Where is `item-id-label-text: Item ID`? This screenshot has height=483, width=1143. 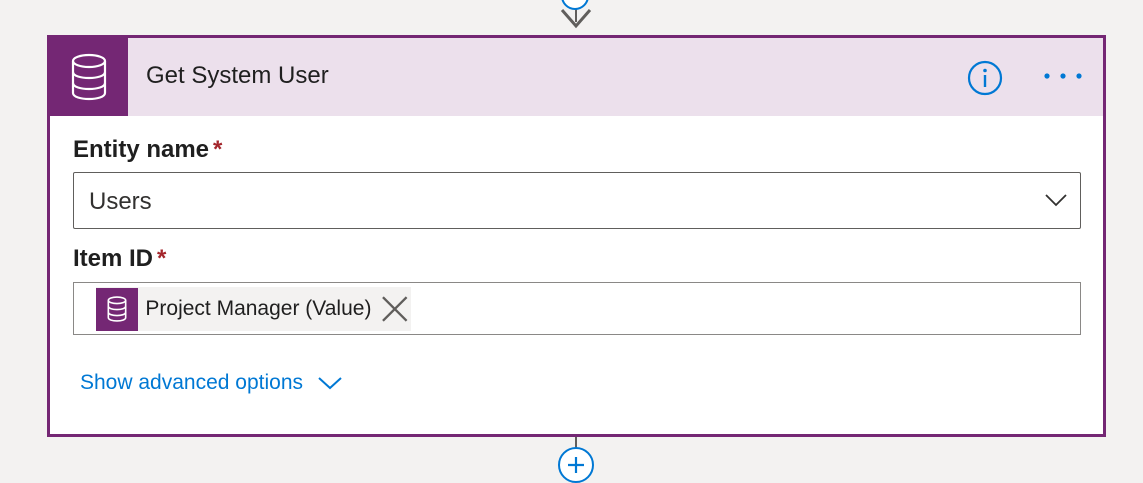
item-id-label-text: Item ID is located at coordinates (113, 258).